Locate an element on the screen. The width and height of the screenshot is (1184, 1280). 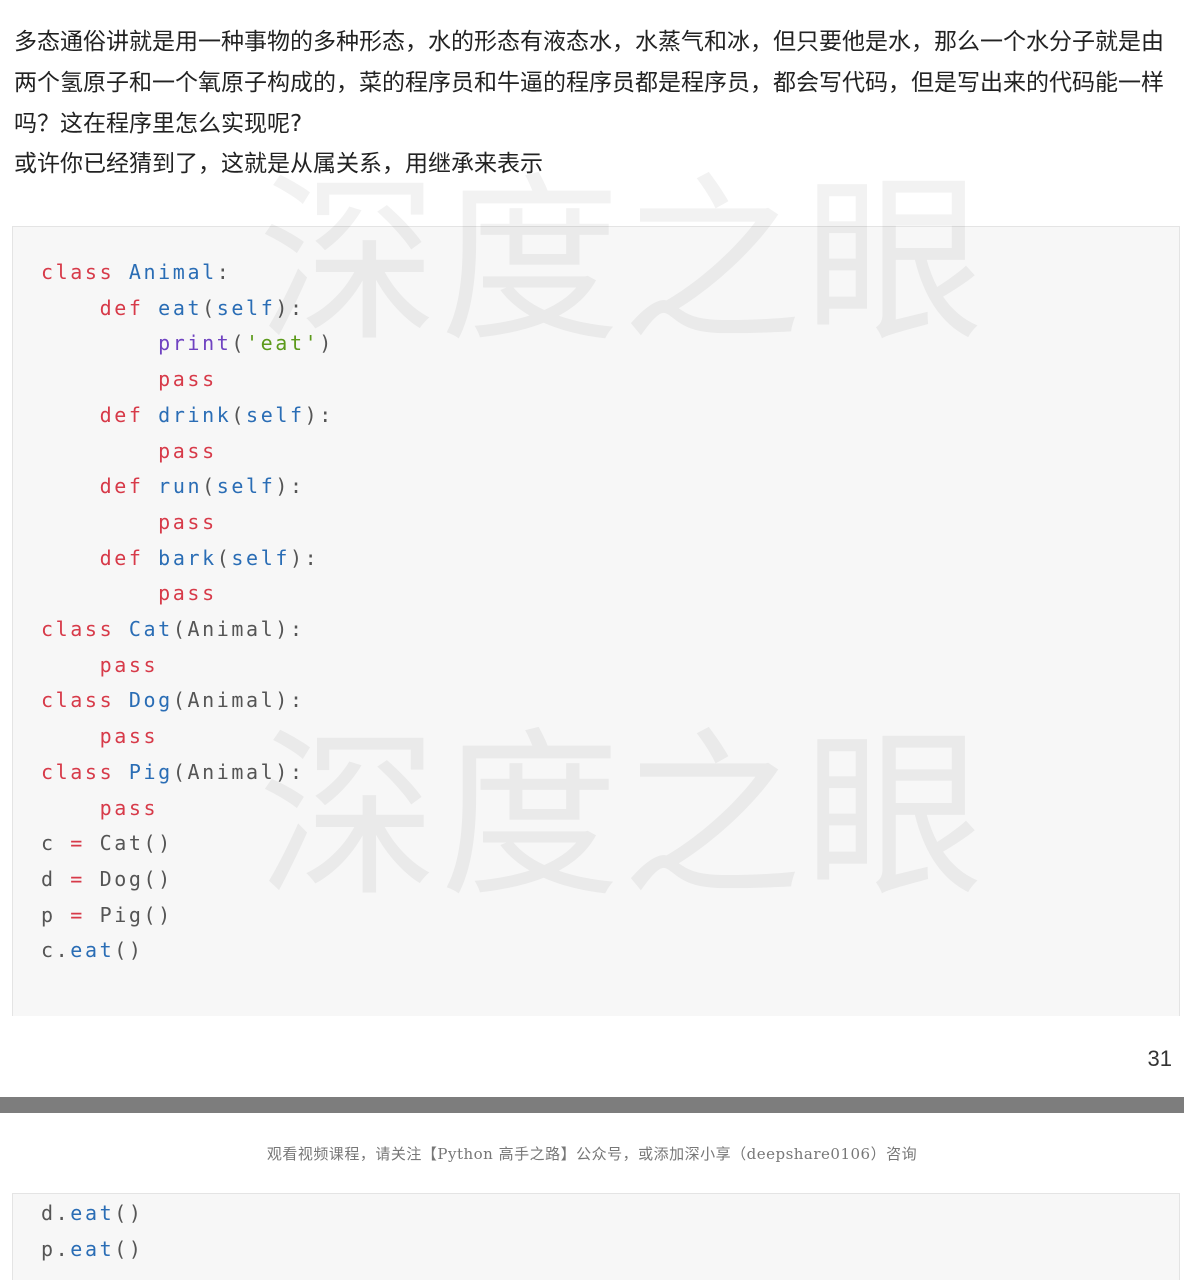
code-line: class Cat(Animal): is located at coordinates (187, 630).